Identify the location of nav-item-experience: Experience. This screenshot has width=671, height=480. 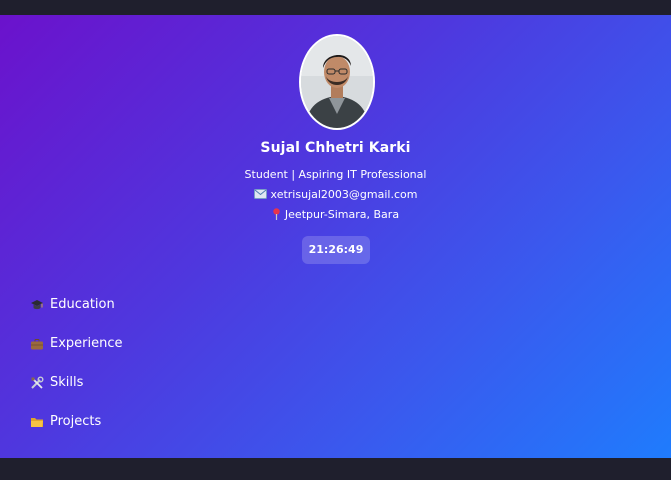
(140, 343).